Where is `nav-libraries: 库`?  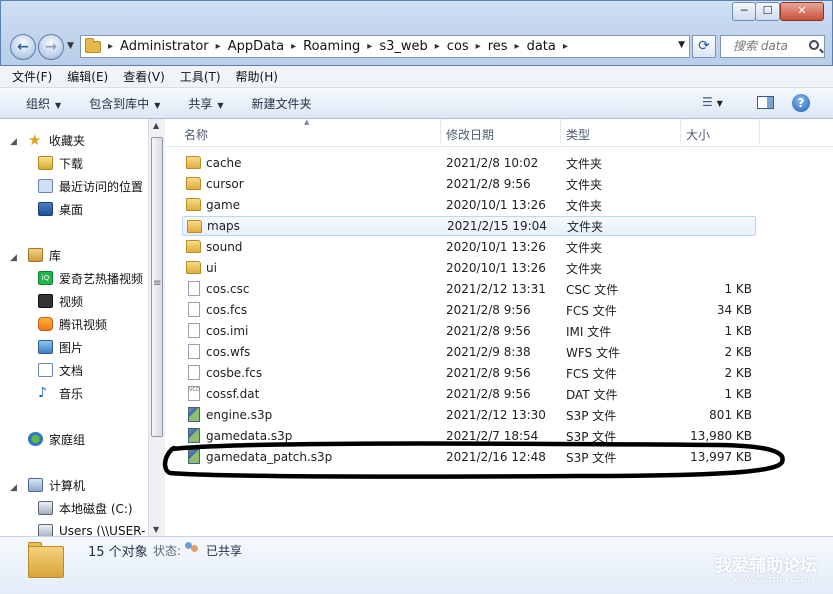
nav-libraries: 库 is located at coordinates (44, 255).